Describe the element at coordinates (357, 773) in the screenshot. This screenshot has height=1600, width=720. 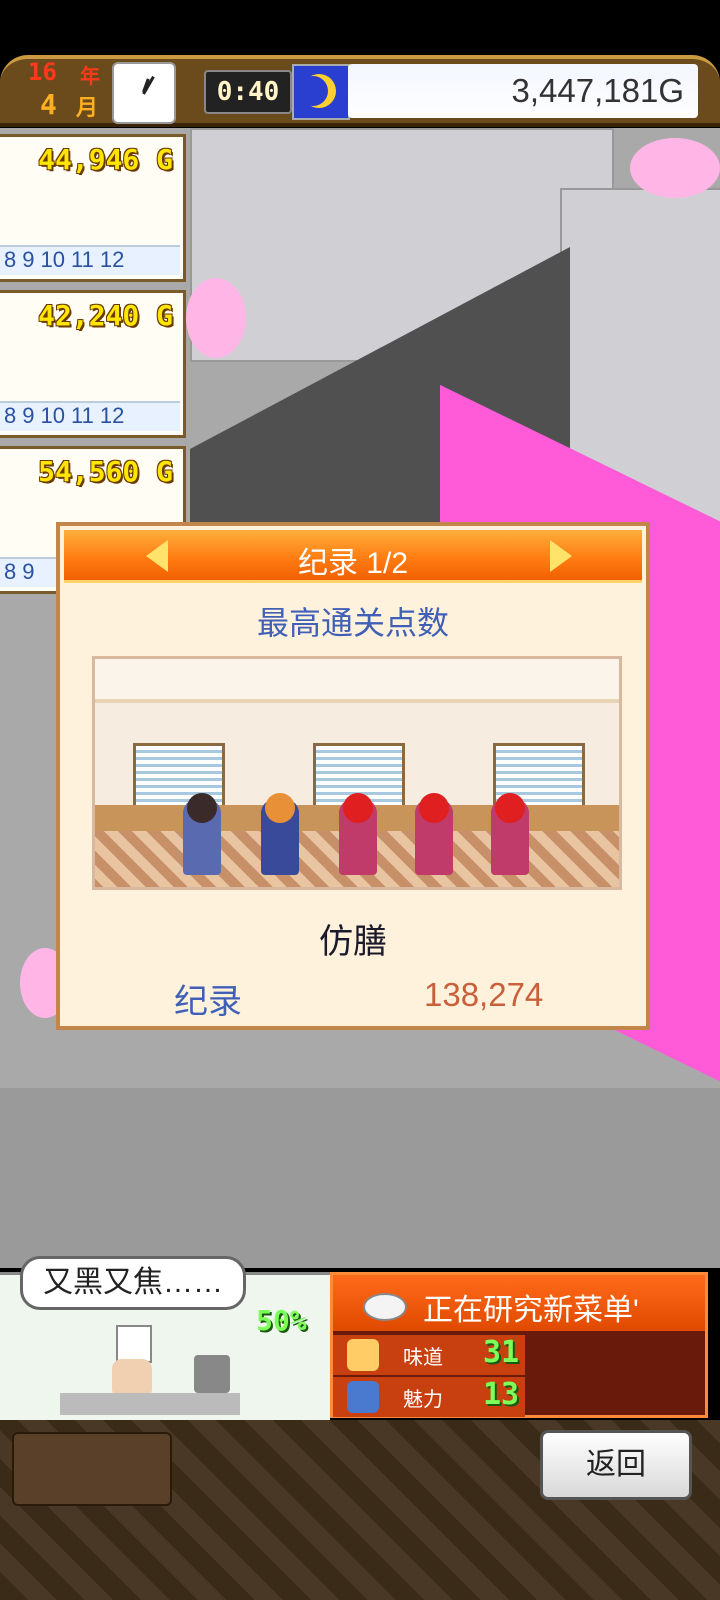
I see `restaurant-scene-image` at that location.